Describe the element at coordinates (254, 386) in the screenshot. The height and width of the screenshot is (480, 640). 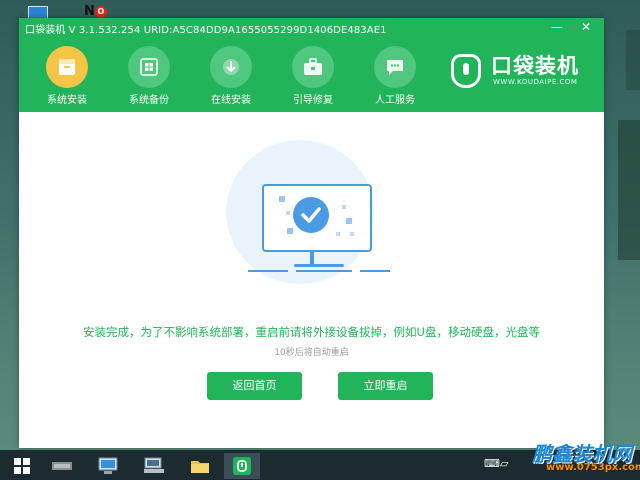
I see `back-home-button: 返回首页` at that location.